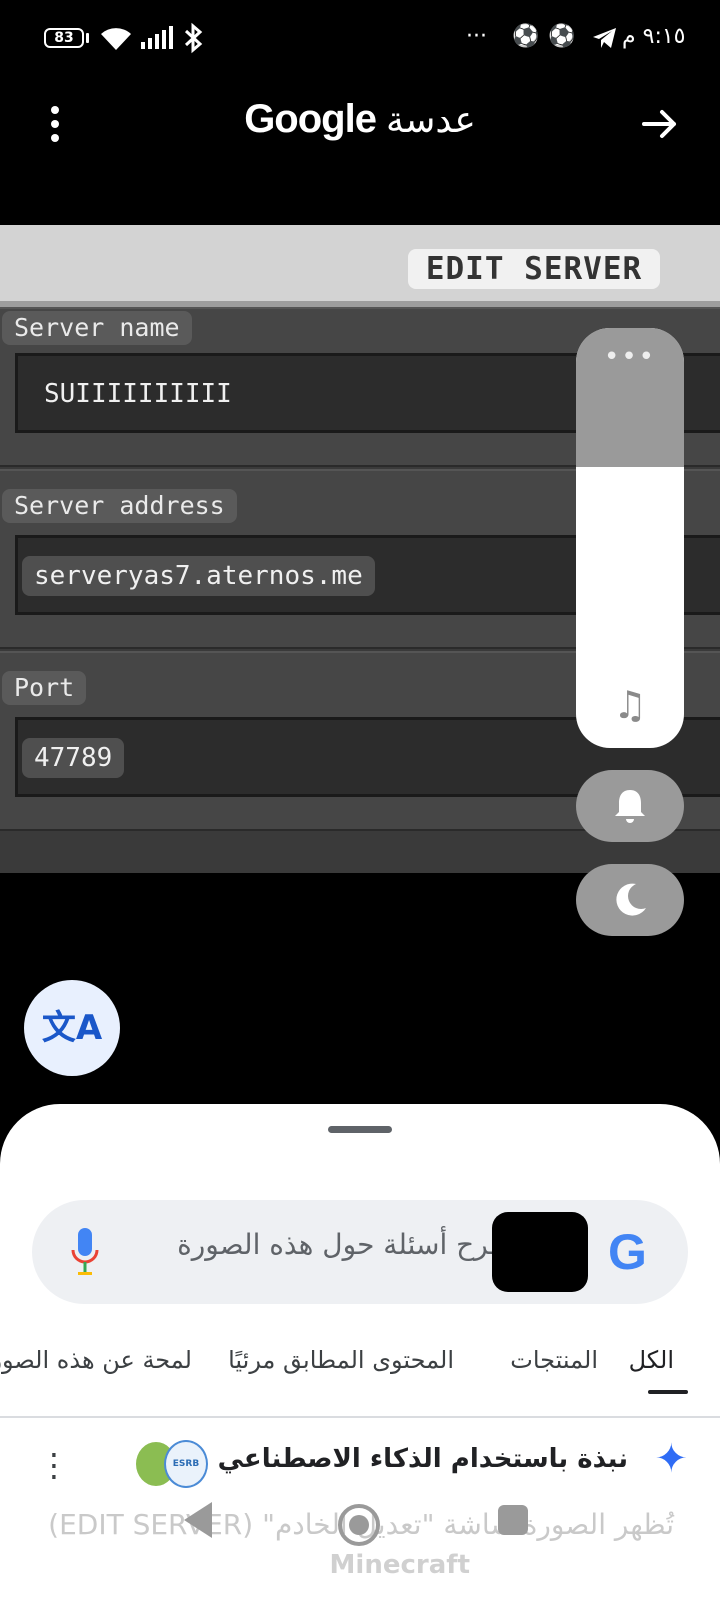  I want to click on wifi-icon, so click(116, 39).